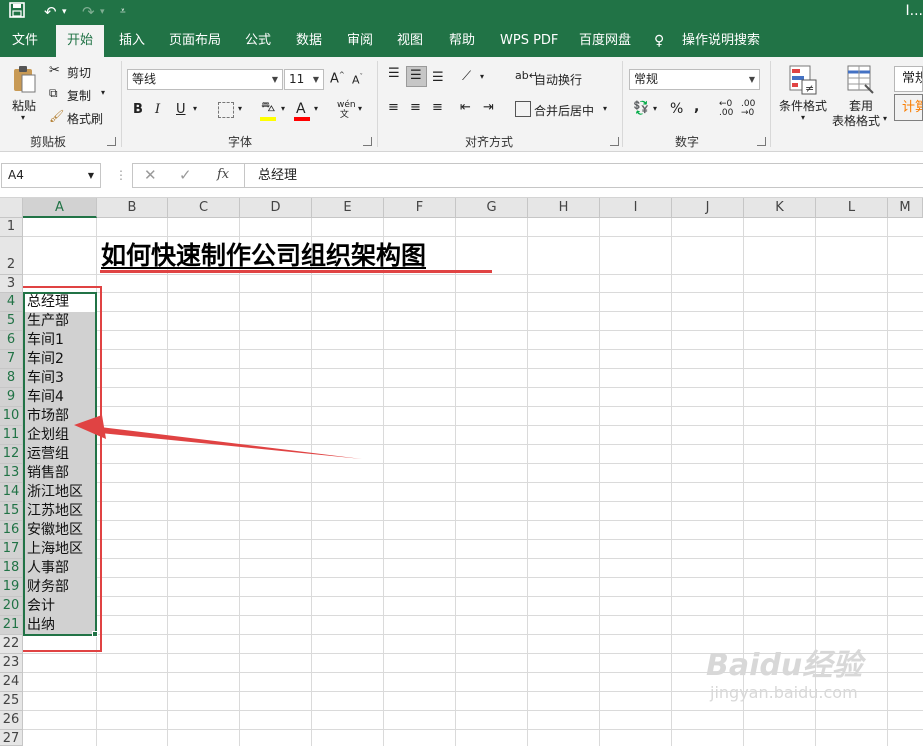  I want to click on tab-view: 视图, so click(410, 41).